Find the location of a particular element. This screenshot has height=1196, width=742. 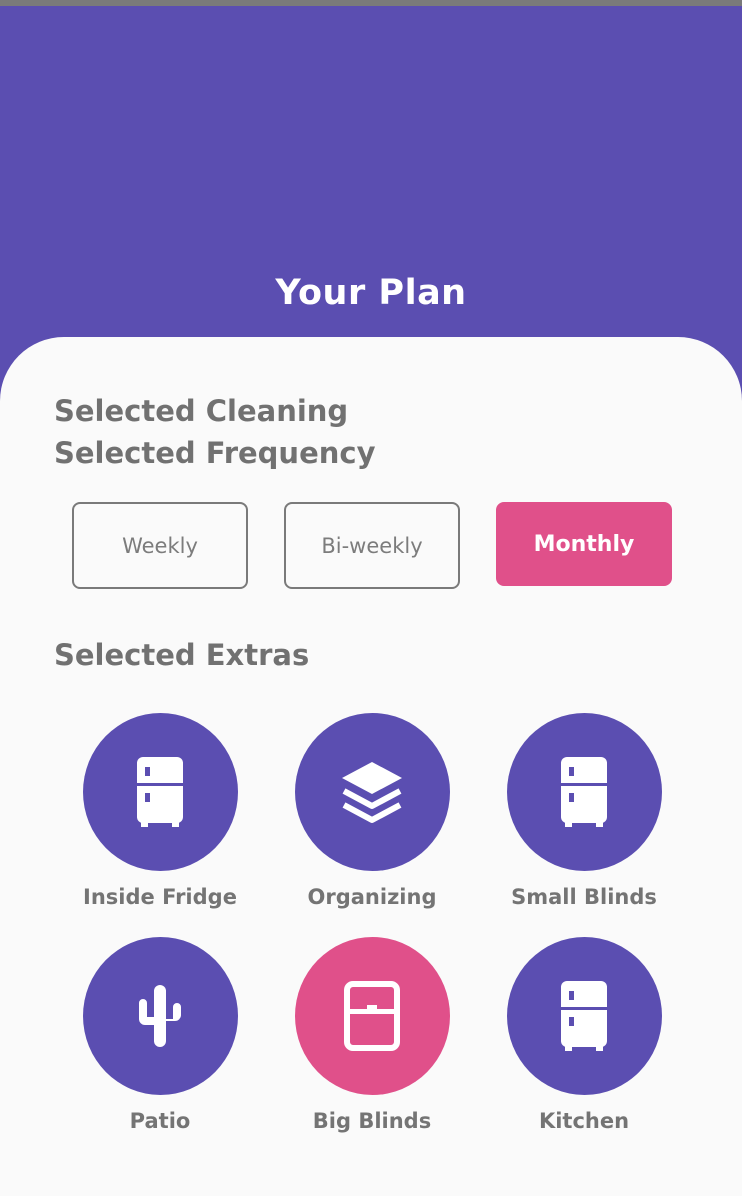

extra-patio-button is located at coordinates (160, 1016).